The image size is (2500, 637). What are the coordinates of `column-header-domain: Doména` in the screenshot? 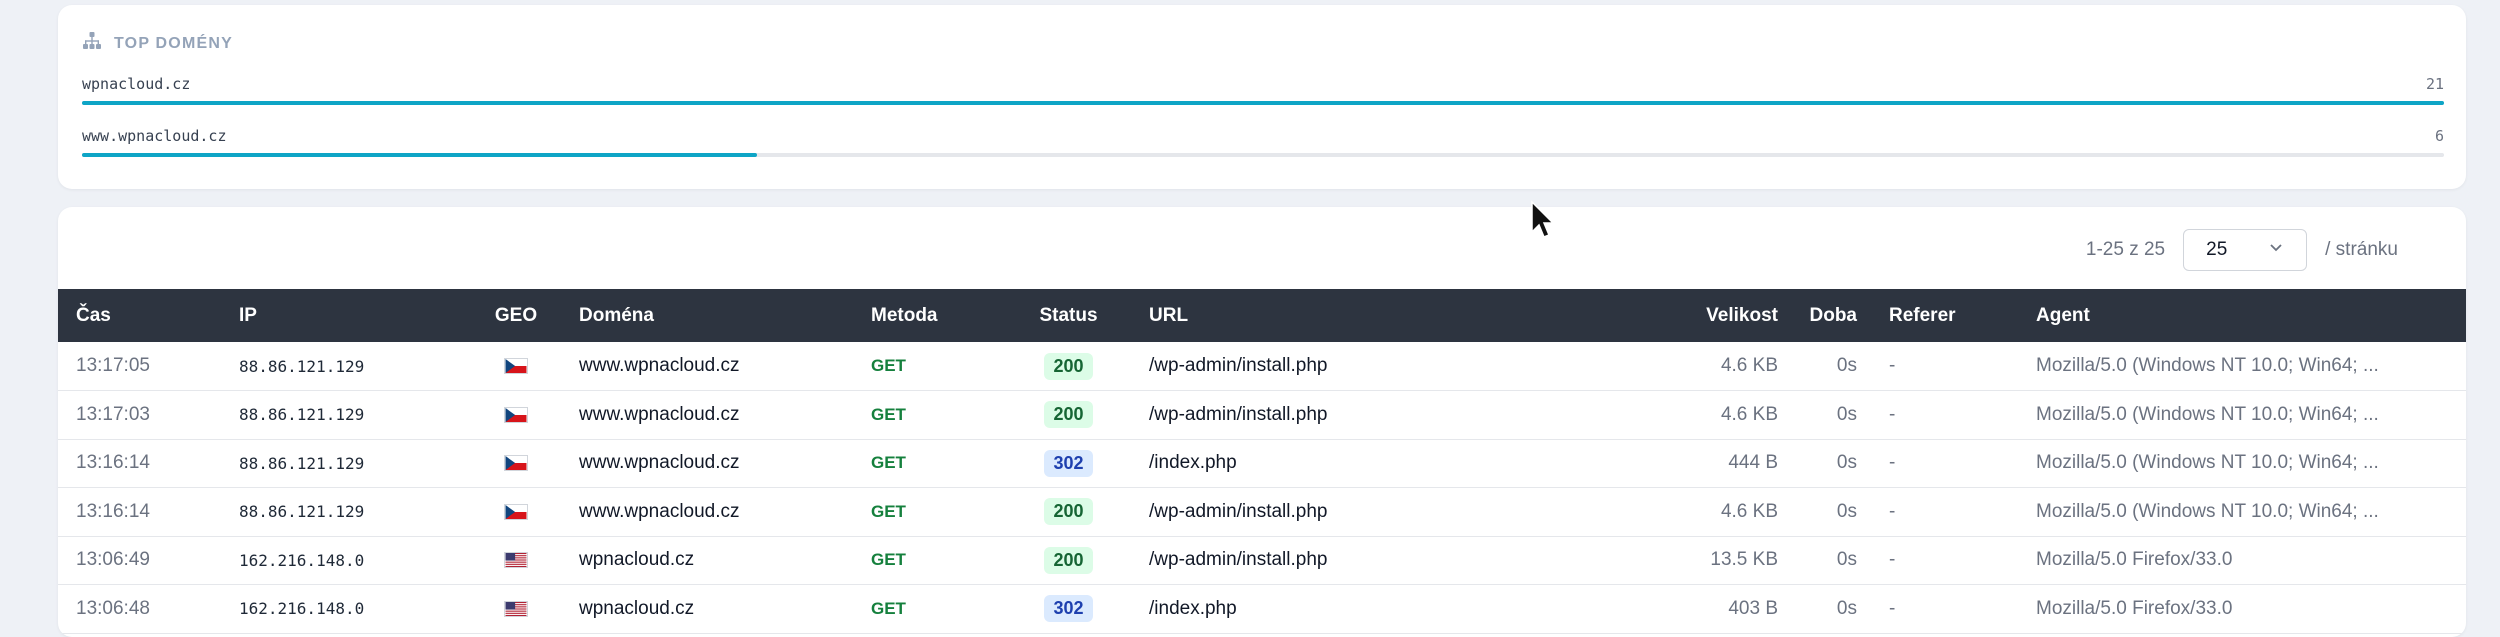 It's located at (707, 315).